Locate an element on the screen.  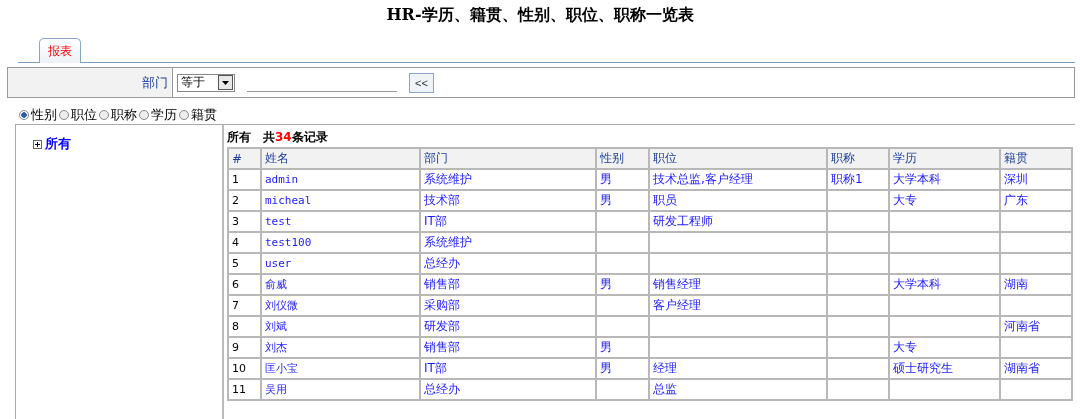
column-header: # is located at coordinates (244, 158).